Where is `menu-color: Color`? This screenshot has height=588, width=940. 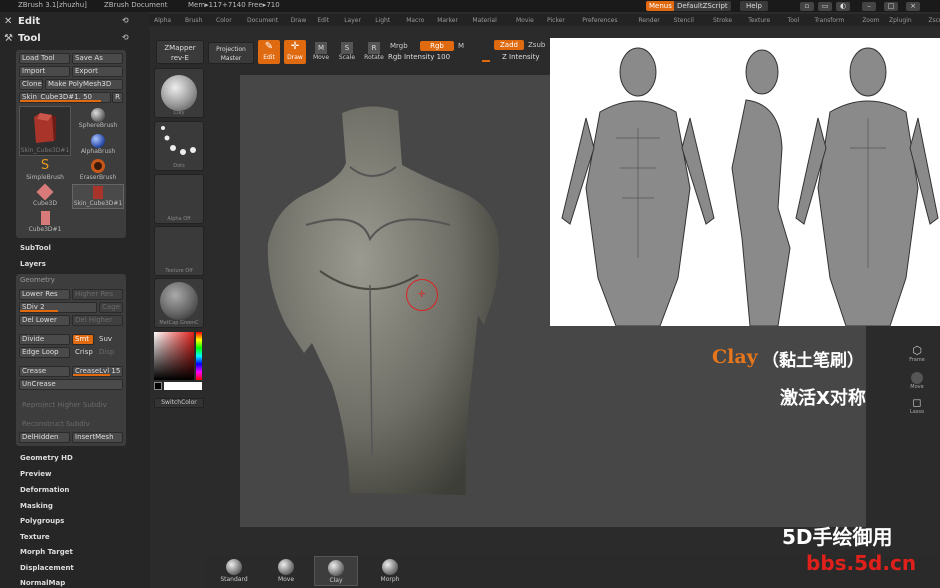 menu-color: Color is located at coordinates (224, 20).